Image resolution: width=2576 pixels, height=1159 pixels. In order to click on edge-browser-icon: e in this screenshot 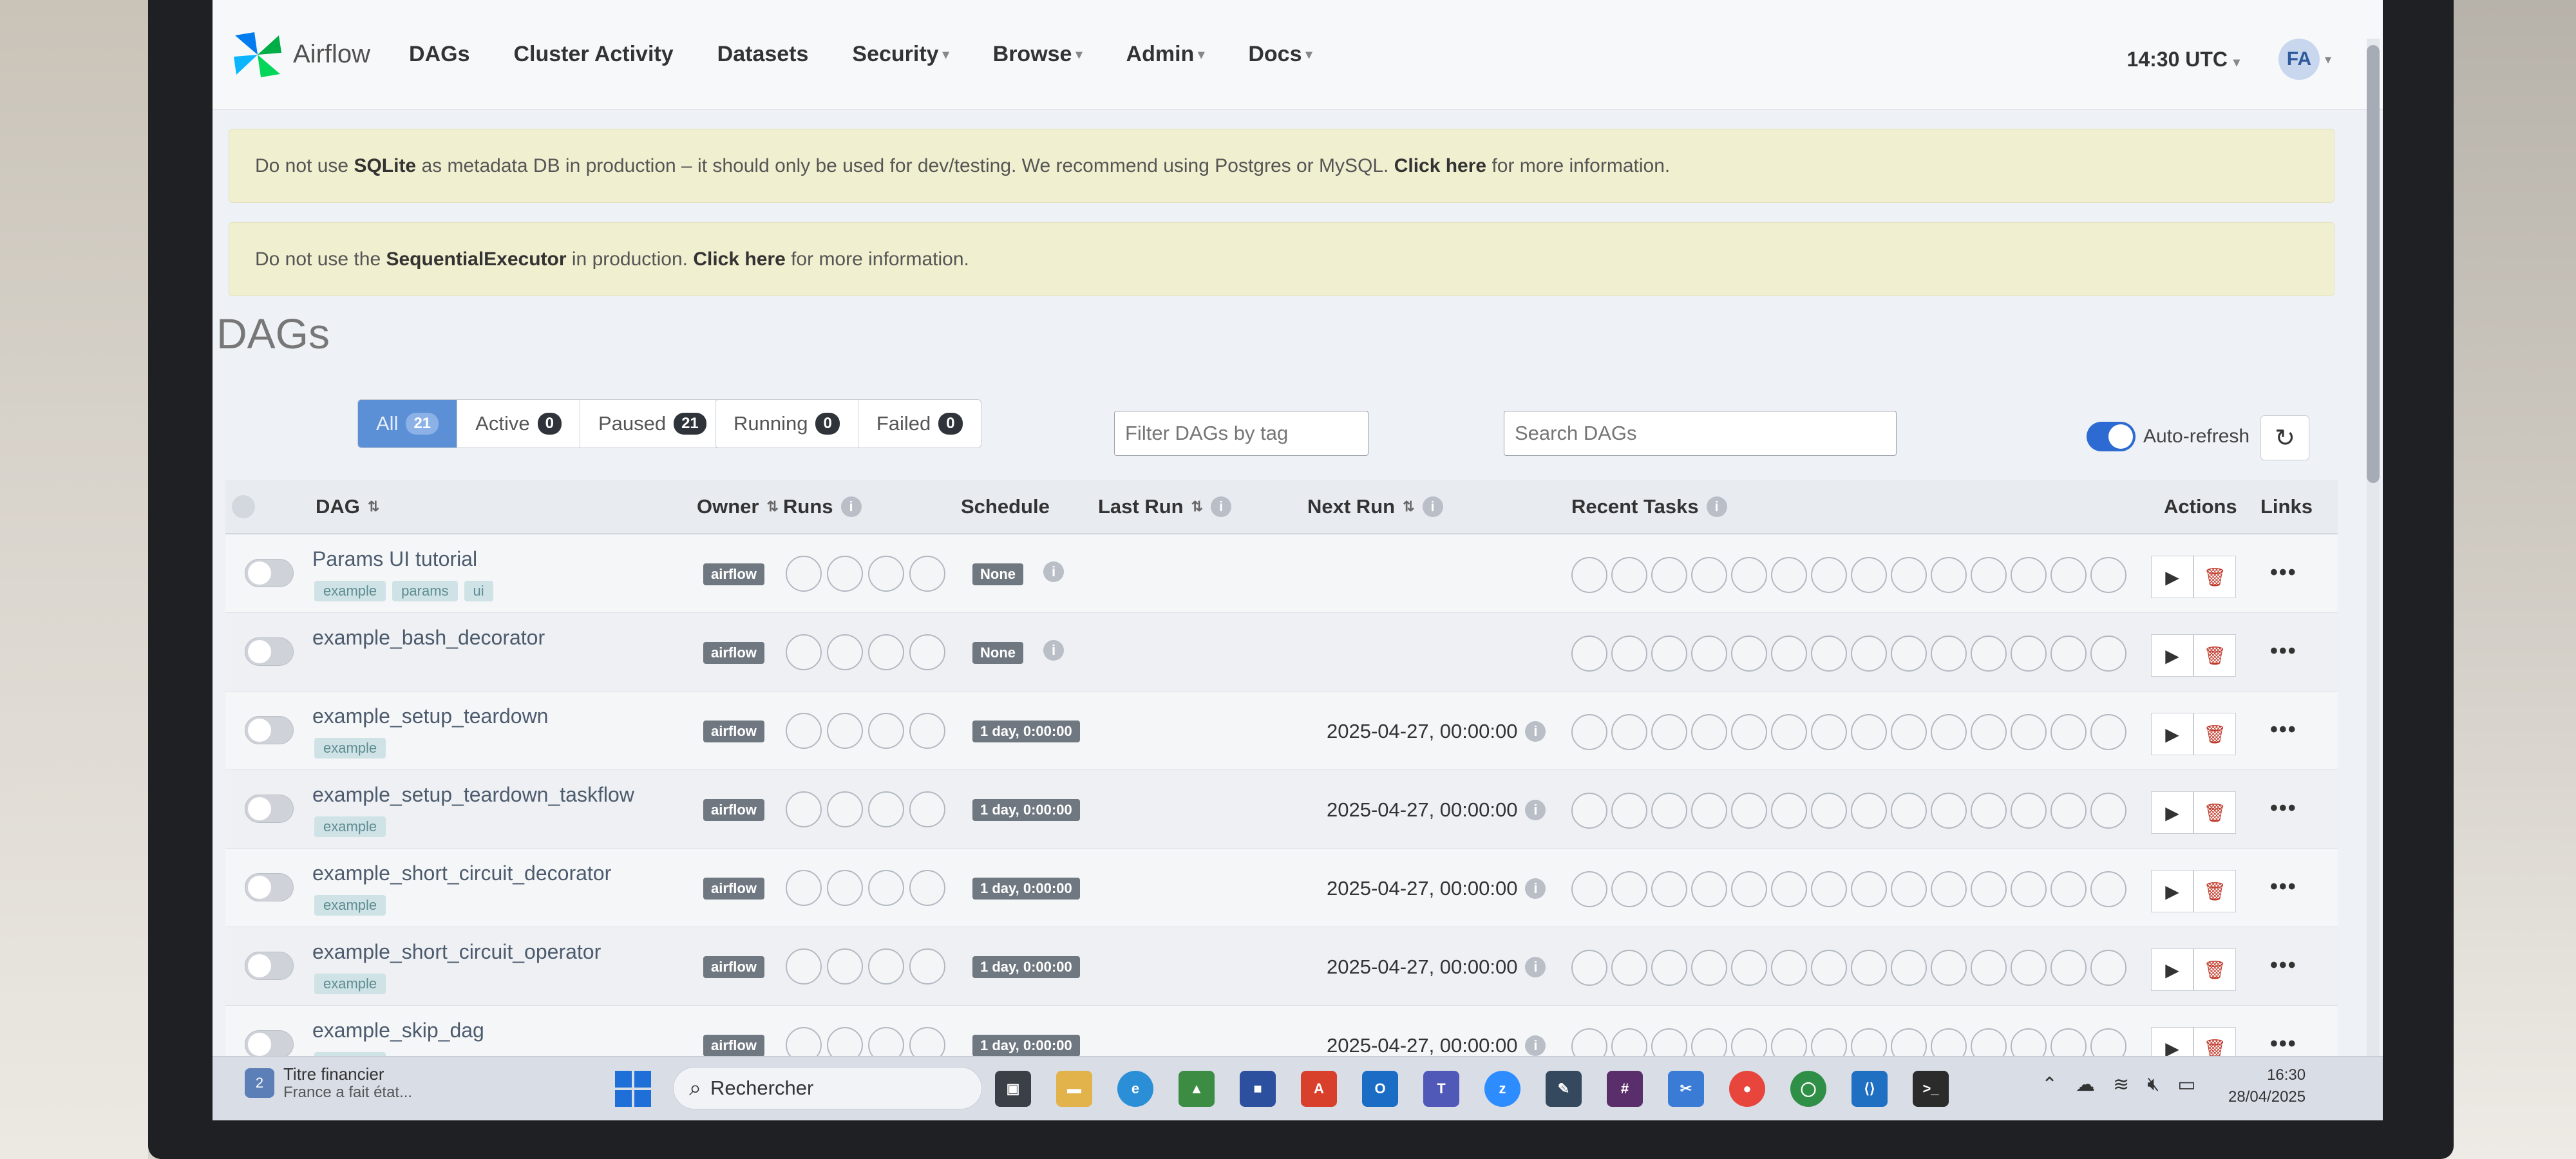, I will do `click(1135, 1089)`.